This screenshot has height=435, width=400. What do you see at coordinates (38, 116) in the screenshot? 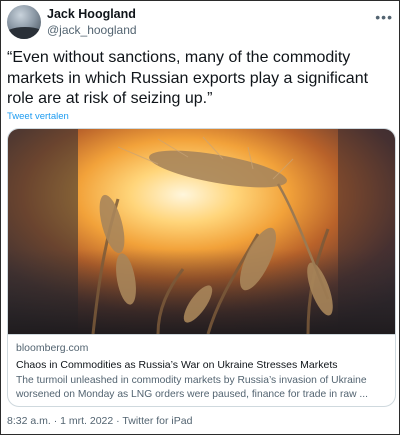
I see `translate-tweet-link: Tweet vertalen` at bounding box center [38, 116].